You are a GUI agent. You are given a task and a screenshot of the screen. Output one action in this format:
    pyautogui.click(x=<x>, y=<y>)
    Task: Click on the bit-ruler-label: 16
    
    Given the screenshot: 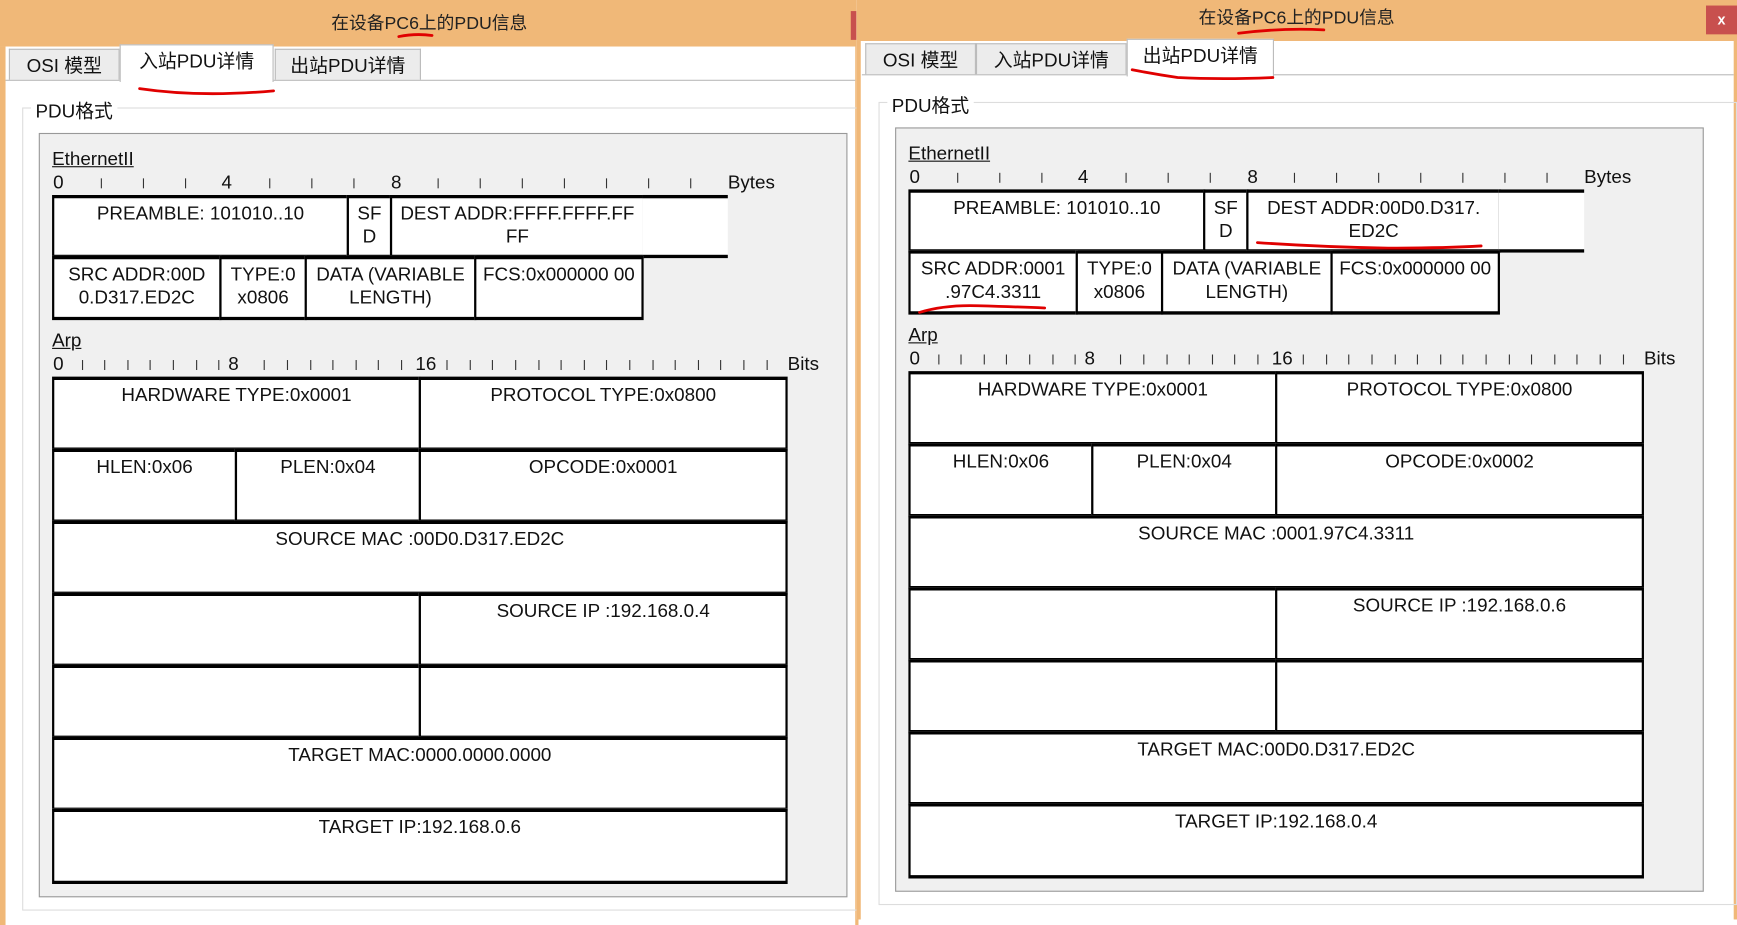 What is the action you would take?
    pyautogui.click(x=1282, y=358)
    